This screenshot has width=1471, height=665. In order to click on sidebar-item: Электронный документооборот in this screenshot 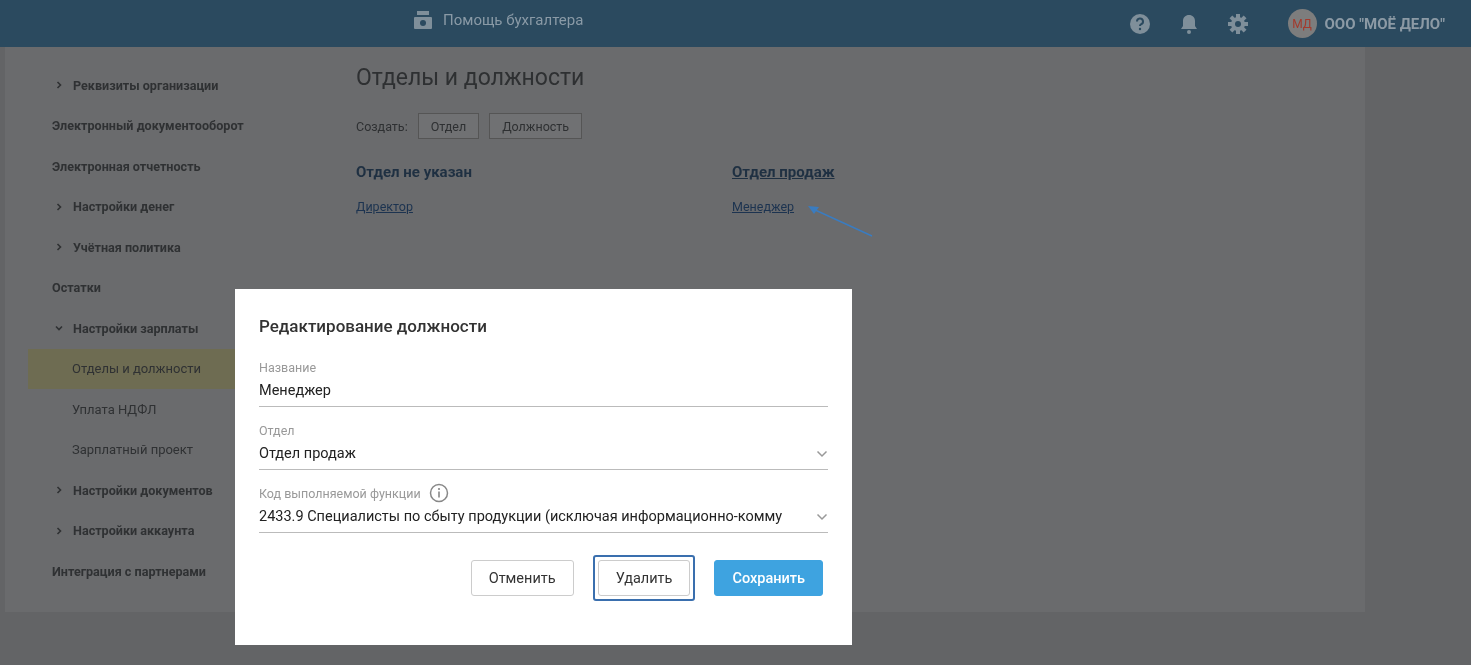, I will do `click(135, 125)`.